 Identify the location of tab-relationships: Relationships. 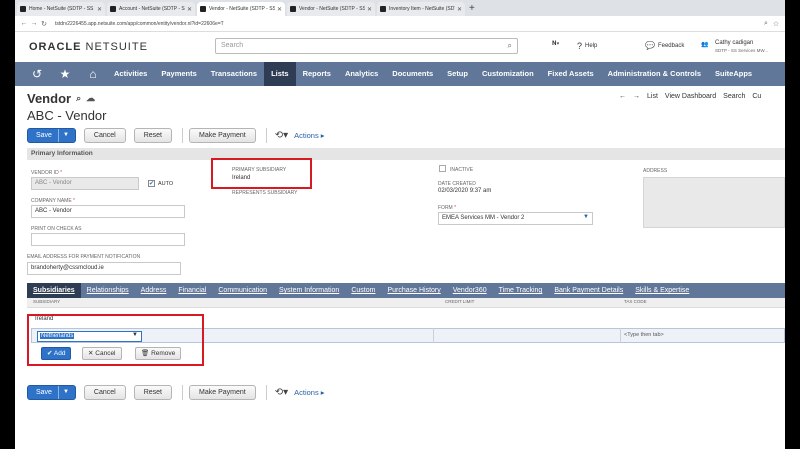
(108, 290).